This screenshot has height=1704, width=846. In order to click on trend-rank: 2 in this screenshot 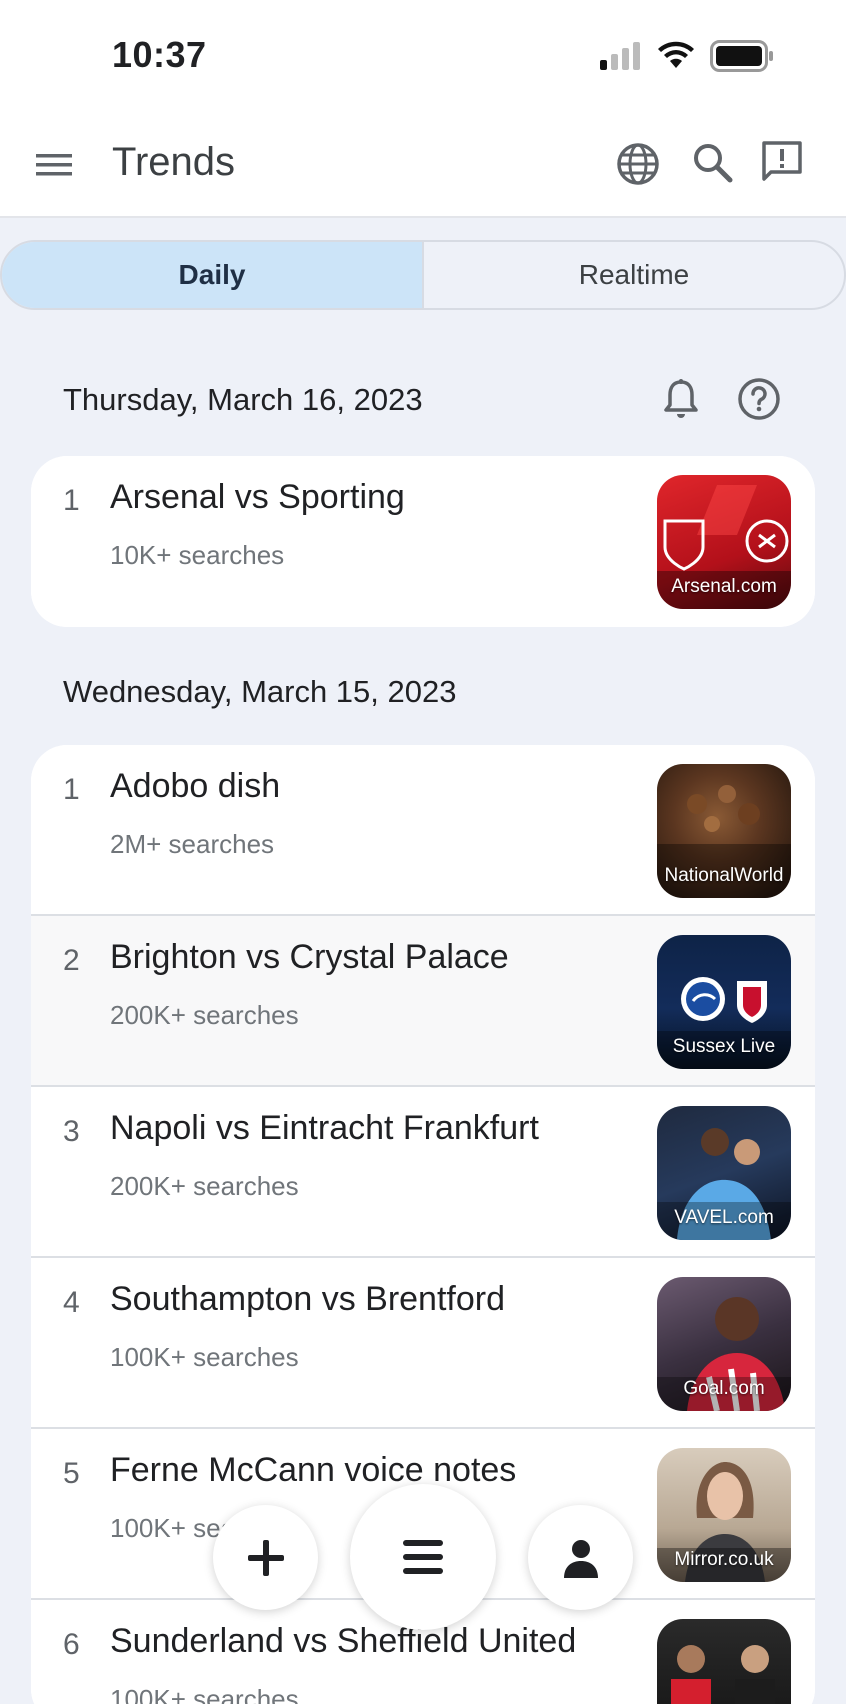, I will do `click(71, 960)`.